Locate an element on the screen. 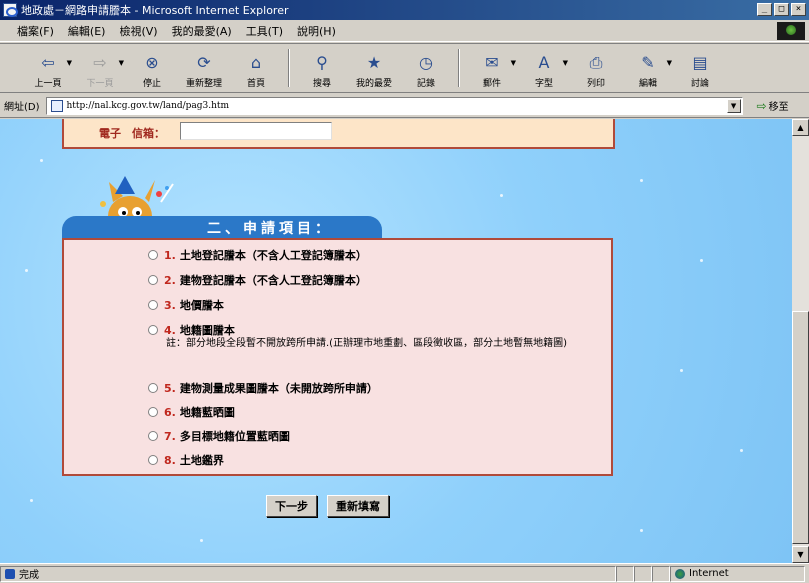  option-3: 3. 地價謄本 is located at coordinates (186, 305).